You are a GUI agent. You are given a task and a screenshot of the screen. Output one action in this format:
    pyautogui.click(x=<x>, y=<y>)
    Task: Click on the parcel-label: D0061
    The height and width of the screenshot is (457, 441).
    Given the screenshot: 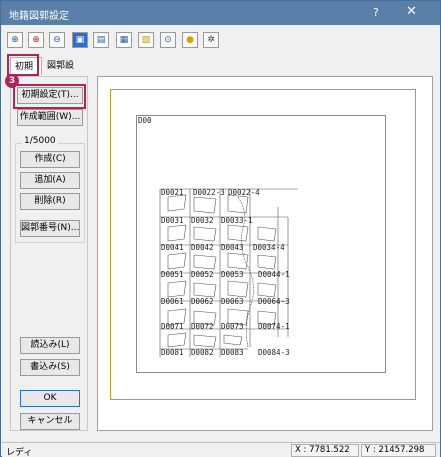 What is the action you would take?
    pyautogui.click(x=172, y=301)
    